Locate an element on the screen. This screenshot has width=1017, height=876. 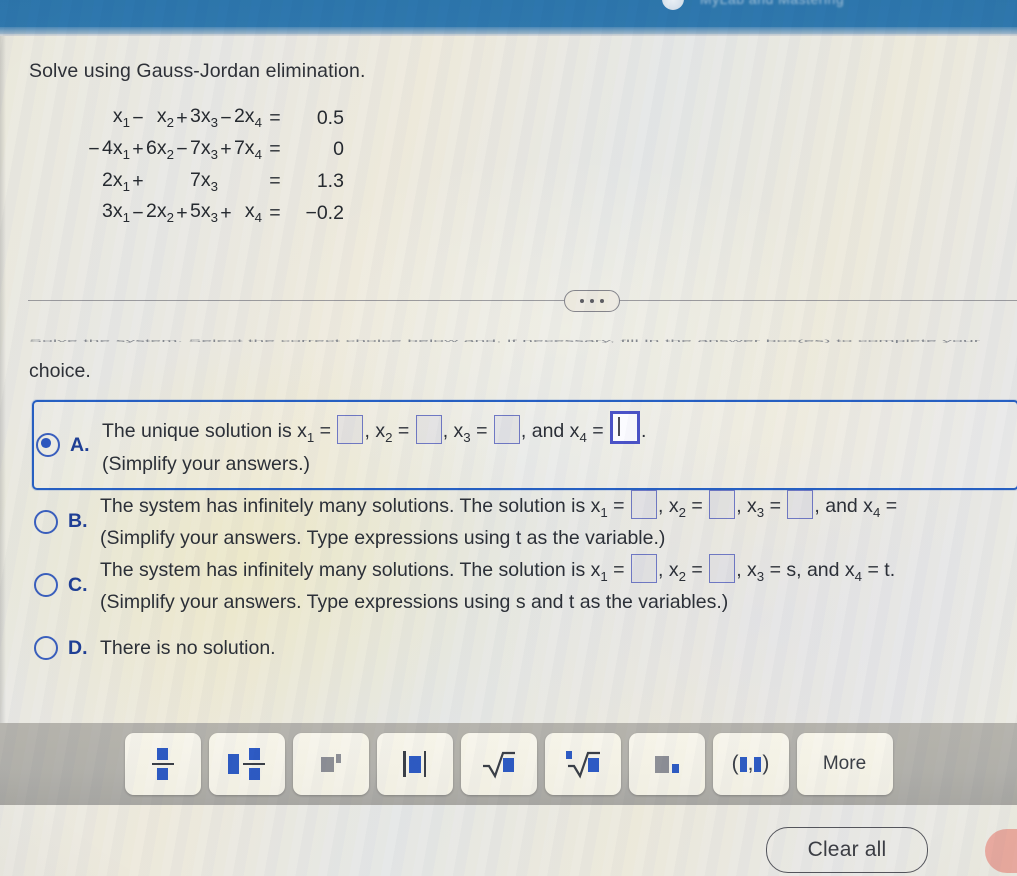
fraction-button is located at coordinates (162, 764).